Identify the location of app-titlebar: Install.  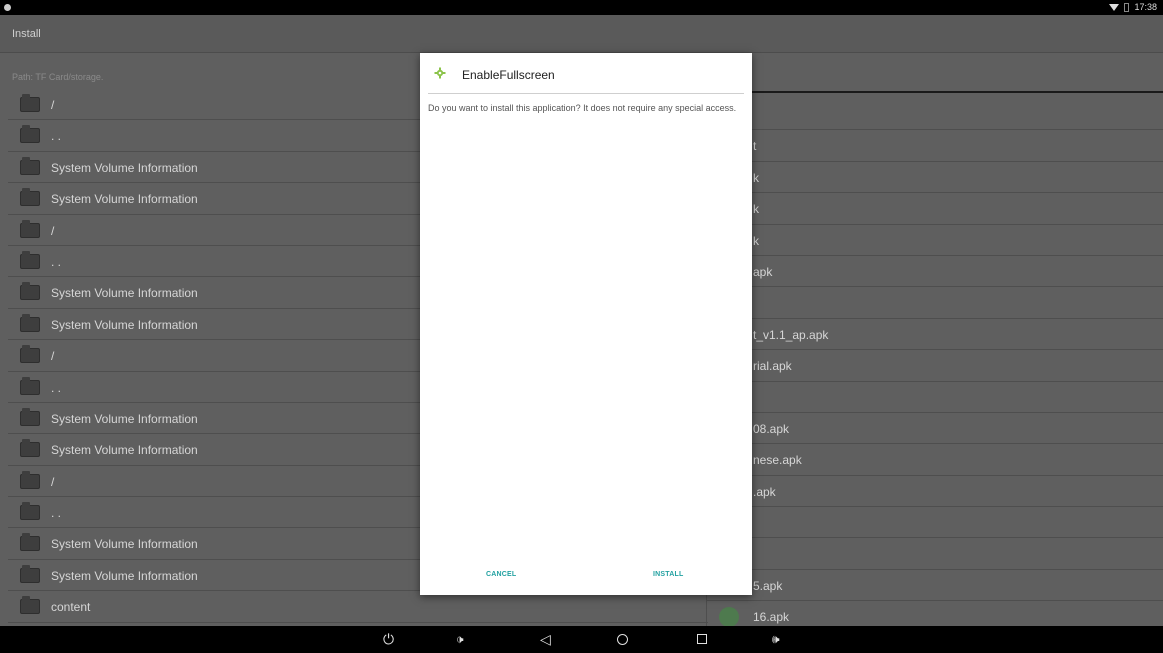
(581, 34).